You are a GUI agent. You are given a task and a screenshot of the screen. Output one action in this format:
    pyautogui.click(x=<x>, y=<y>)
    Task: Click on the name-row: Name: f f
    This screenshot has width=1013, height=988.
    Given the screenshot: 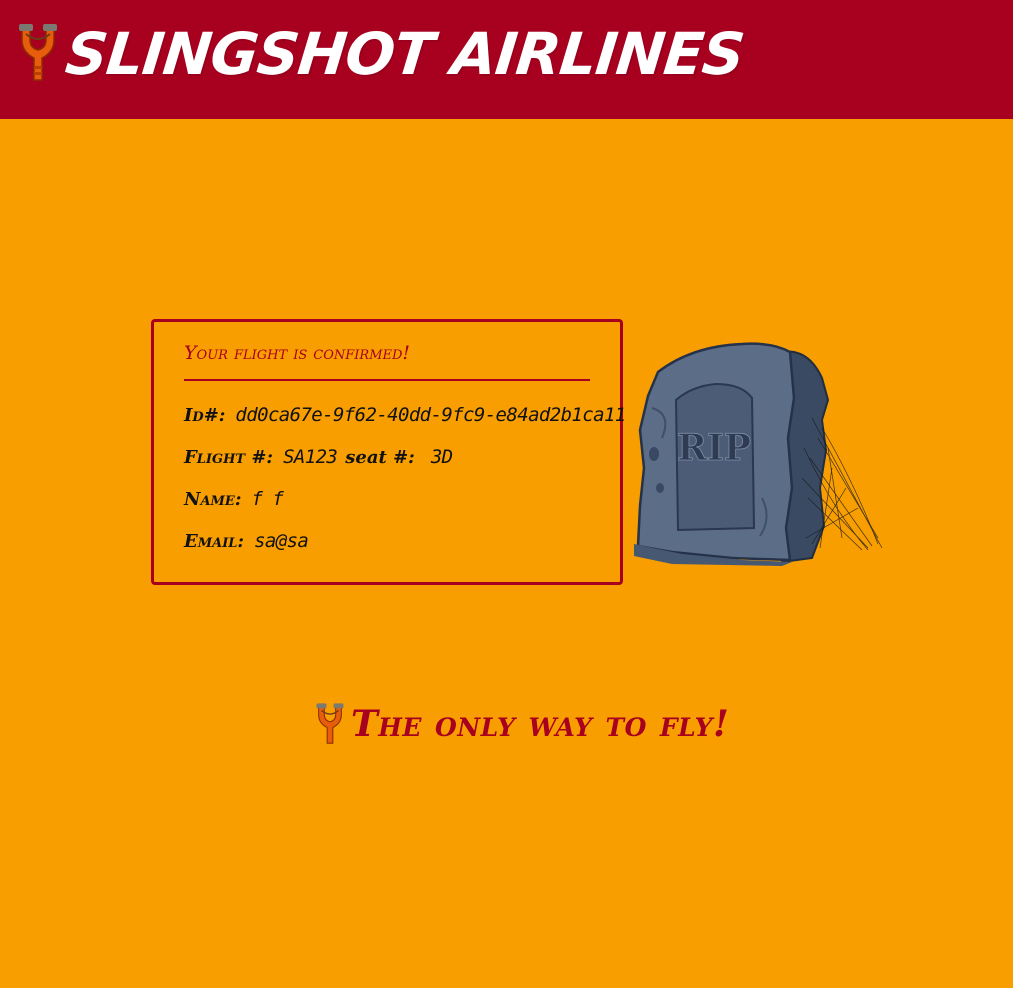 What is the action you would take?
    pyautogui.click(x=238, y=499)
    